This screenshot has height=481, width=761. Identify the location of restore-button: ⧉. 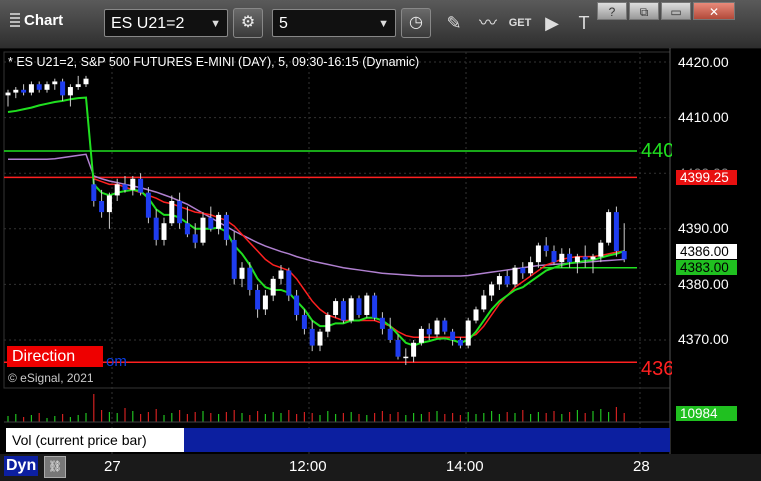
(644, 11).